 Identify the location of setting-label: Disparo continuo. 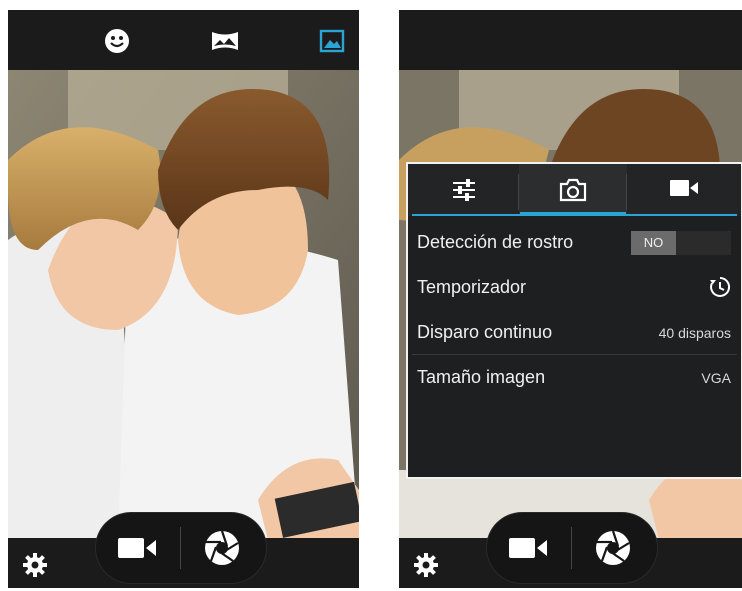
(485, 332).